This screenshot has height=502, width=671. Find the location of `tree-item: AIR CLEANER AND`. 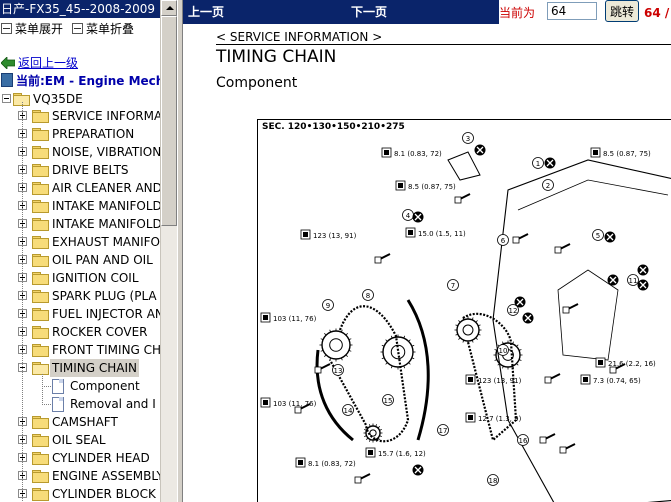

tree-item: AIR CLEANER AND is located at coordinates (80, 188).